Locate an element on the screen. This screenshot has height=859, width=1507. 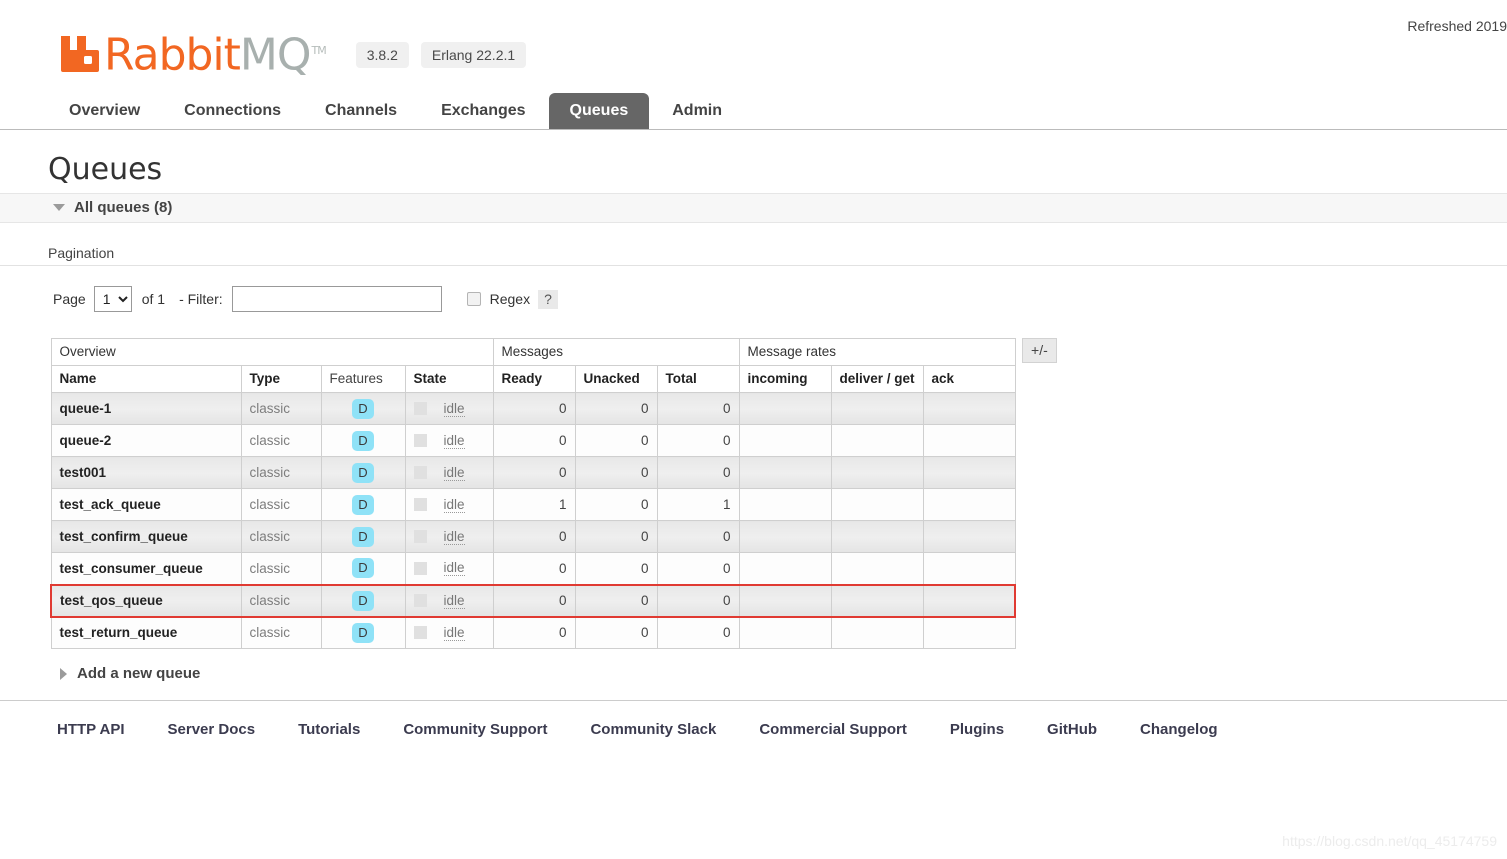
column-header-ack: ack is located at coordinates (969, 379).